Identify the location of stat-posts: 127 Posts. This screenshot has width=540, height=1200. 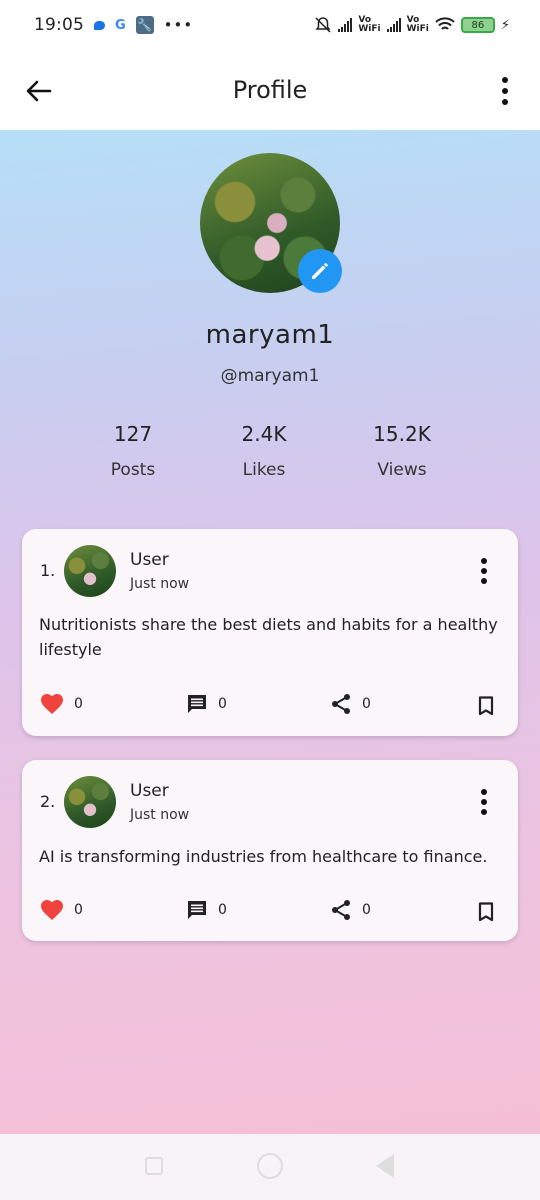
(133, 451).